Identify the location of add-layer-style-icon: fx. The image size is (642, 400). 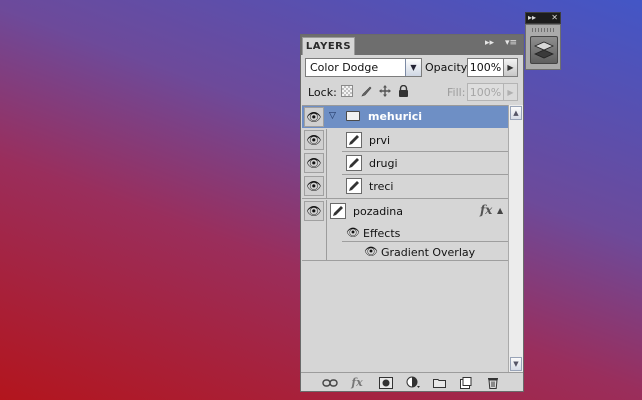
(357, 382).